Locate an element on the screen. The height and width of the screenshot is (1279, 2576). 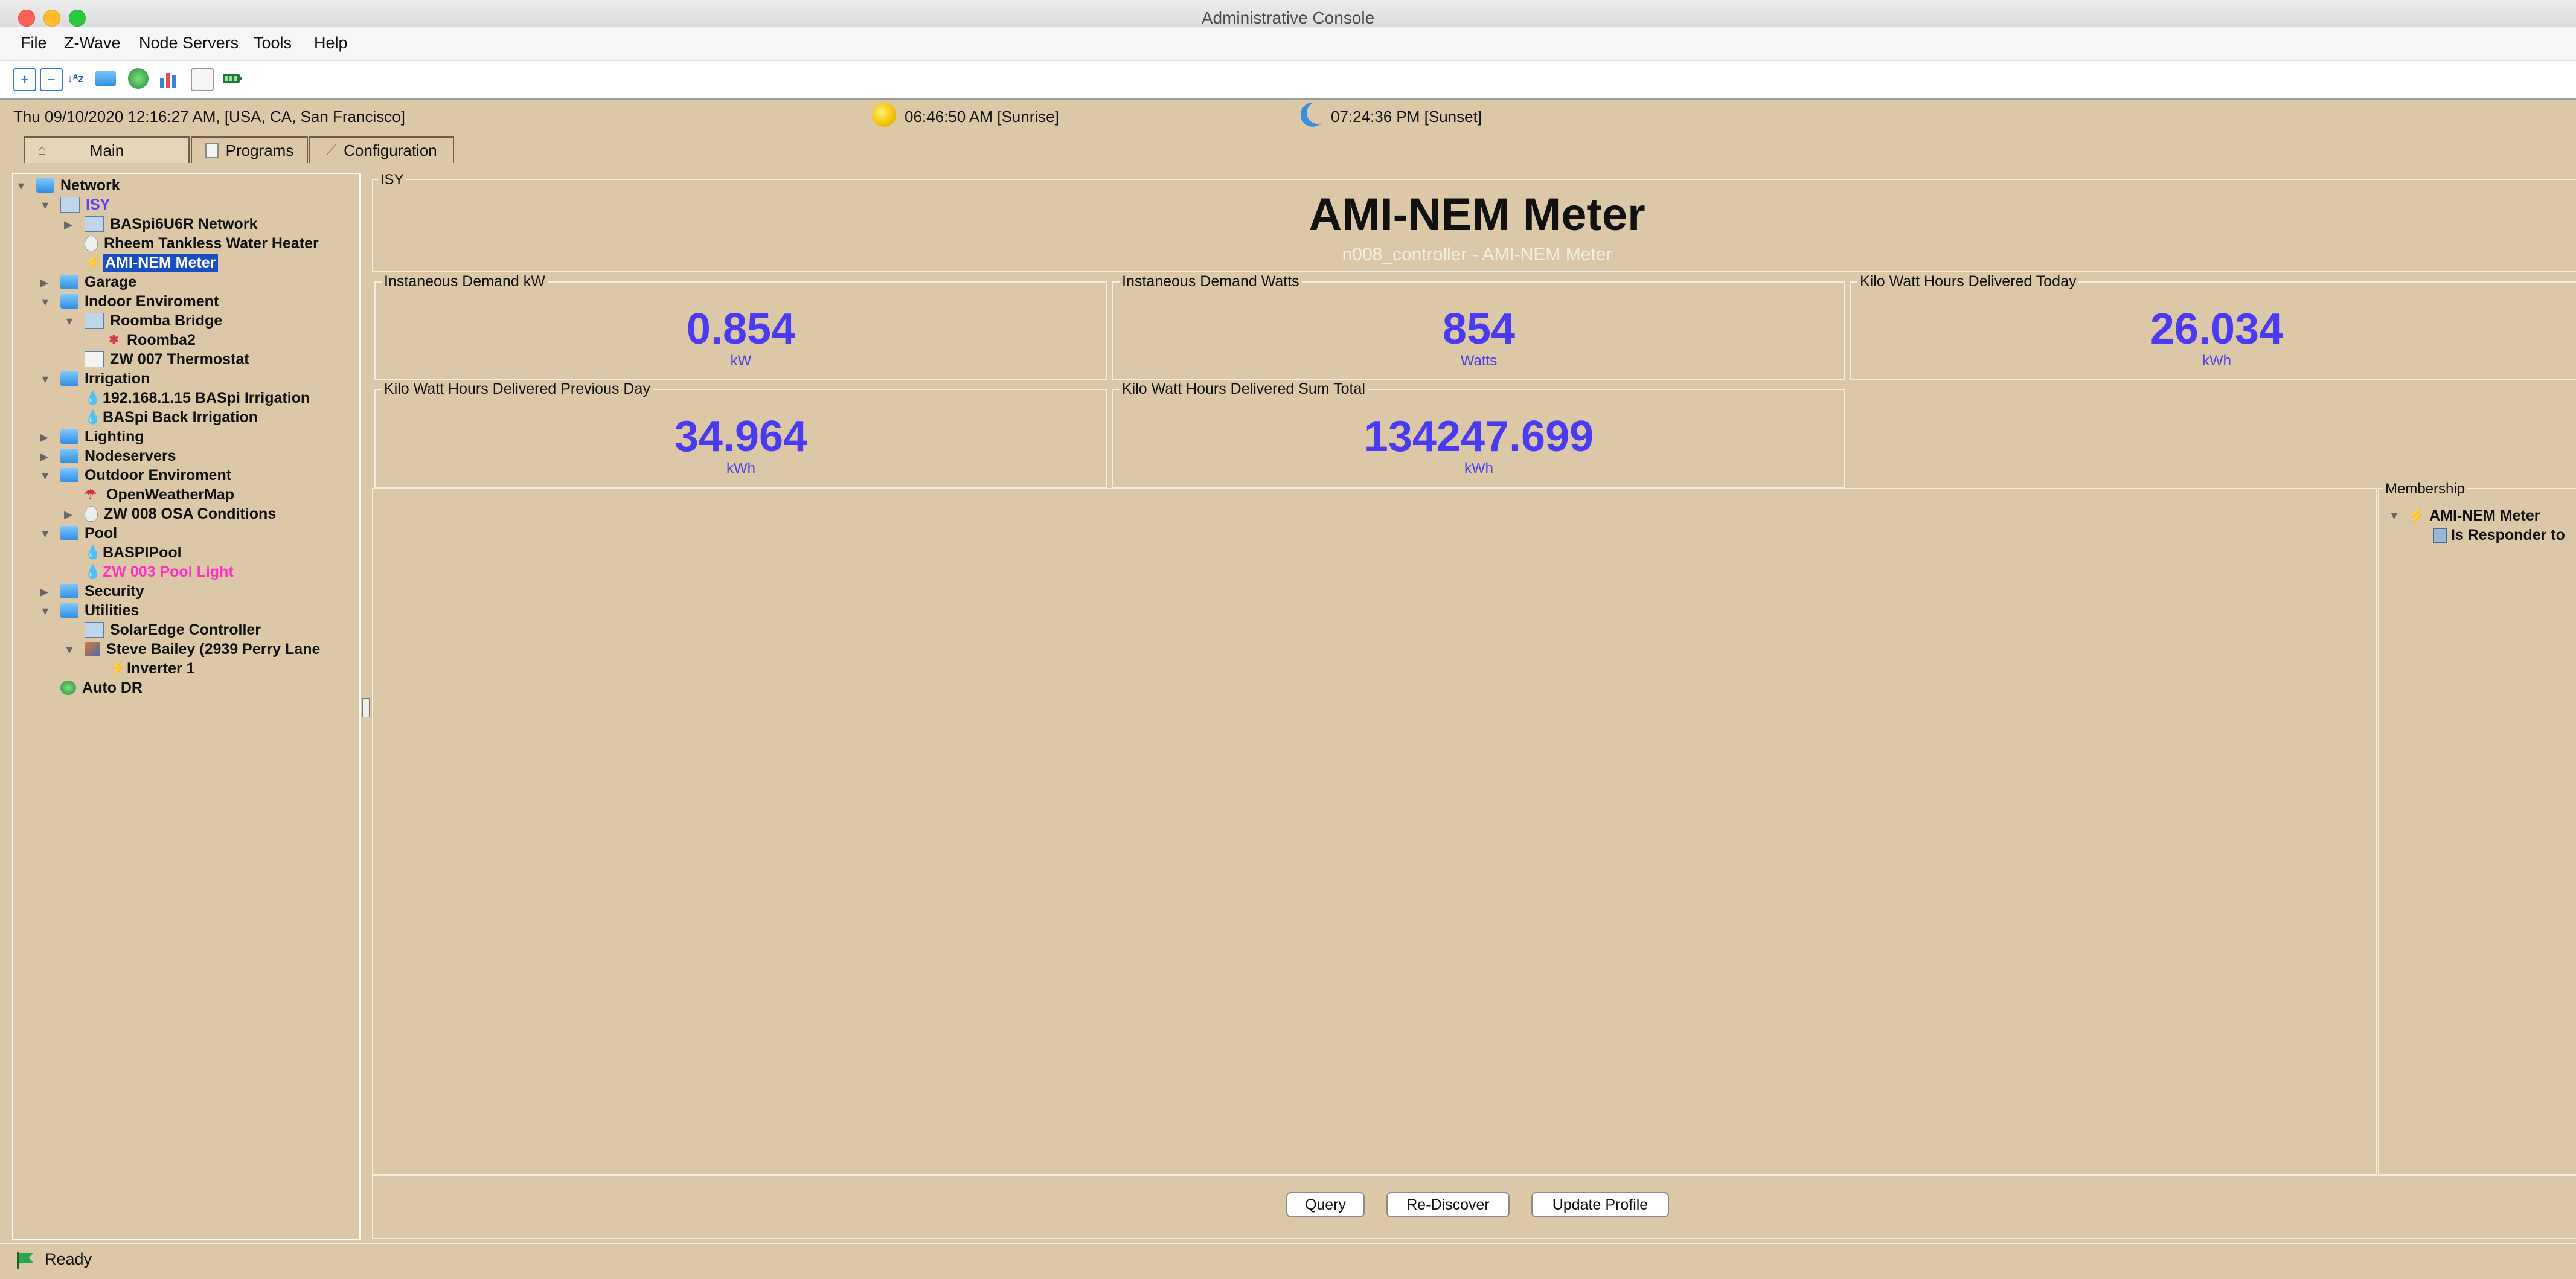
computer-icon is located at coordinates (70, 205).